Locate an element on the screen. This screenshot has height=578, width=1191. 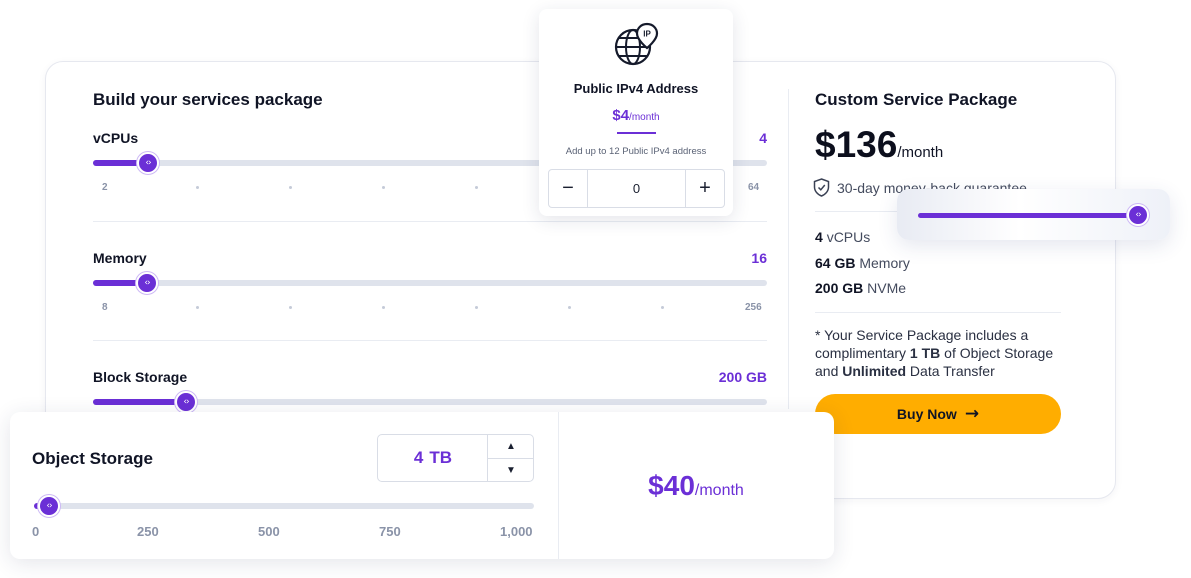
memory-min-tick: 8 is located at coordinates (105, 307).